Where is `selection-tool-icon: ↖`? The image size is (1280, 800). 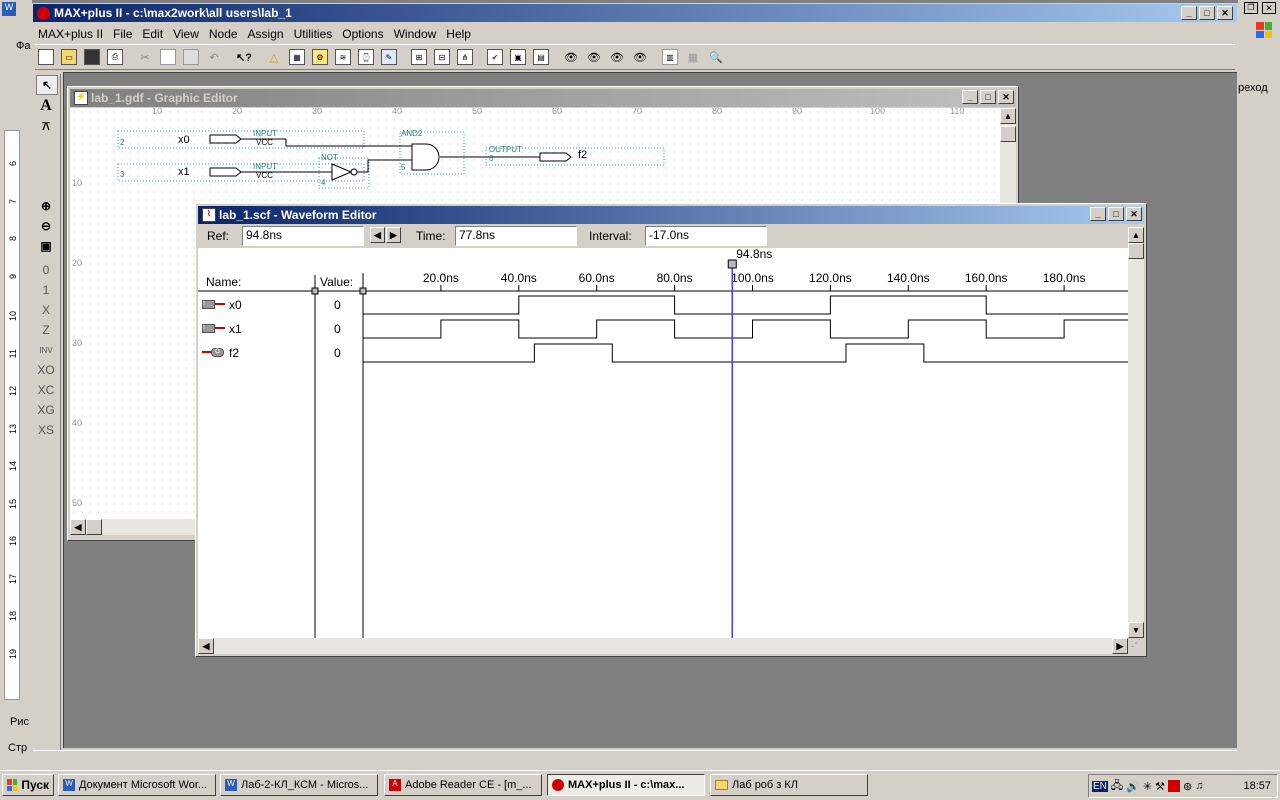
selection-tool-icon: ↖ is located at coordinates (47, 85).